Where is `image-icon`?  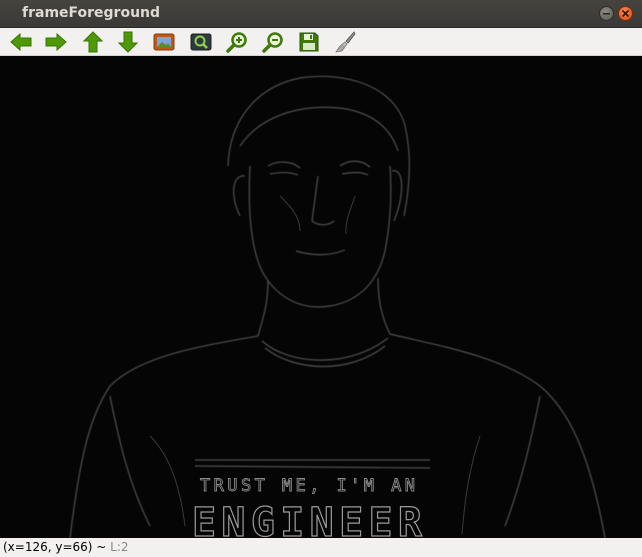
image-icon is located at coordinates (164, 42).